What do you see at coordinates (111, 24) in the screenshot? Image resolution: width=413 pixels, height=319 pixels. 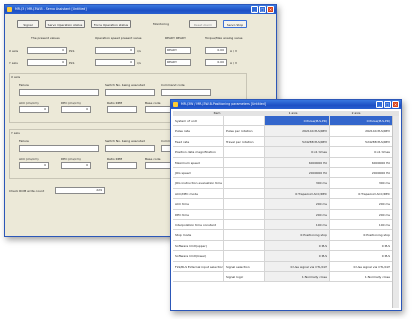 I see `force-operation-button: Force Operation status` at bounding box center [111, 24].